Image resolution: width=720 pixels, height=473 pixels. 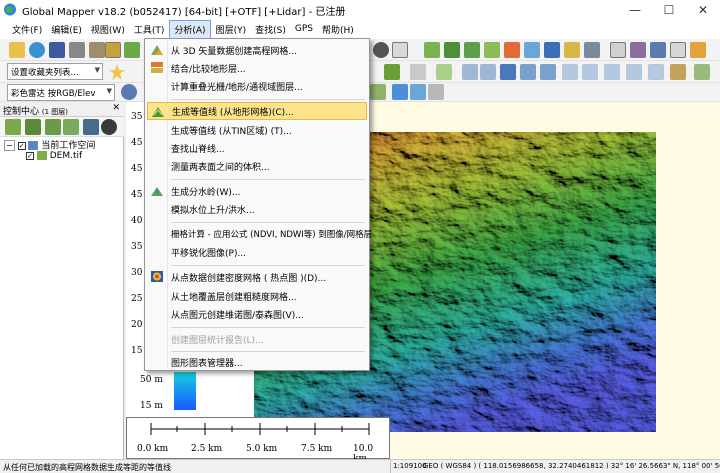 What do you see at coordinates (259, 234) in the screenshot?
I see `menu-item-raster-calc: 栅格计算 - 应用公式 (NDVI, NDWI等) 到图像/网格层` at bounding box center [259, 234].